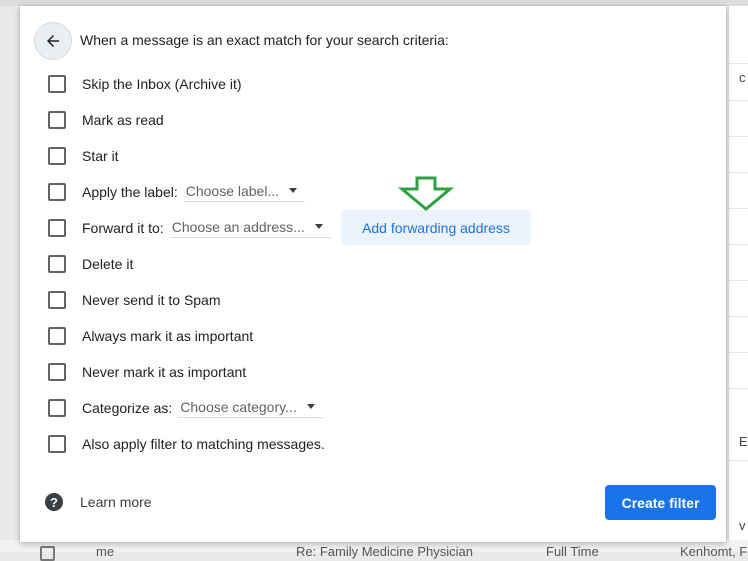  Describe the element at coordinates (57, 156) in the screenshot. I see `star-it-checkbox` at that location.